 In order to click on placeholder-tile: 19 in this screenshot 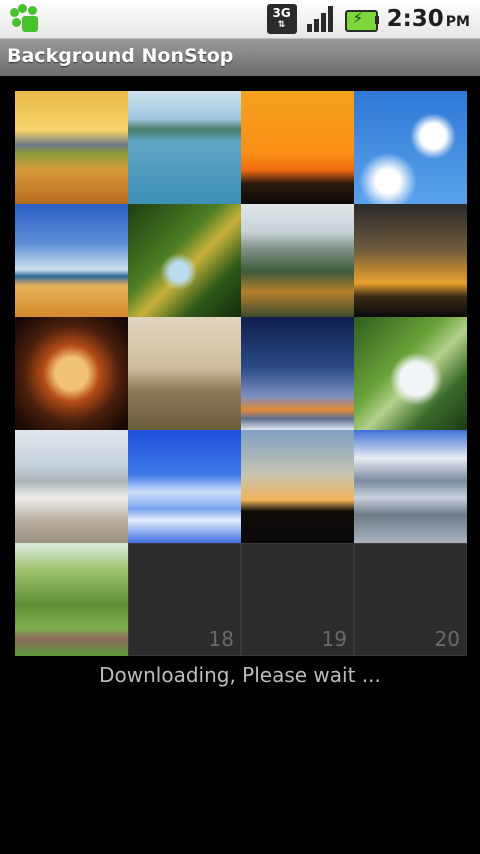, I will do `click(297, 599)`.